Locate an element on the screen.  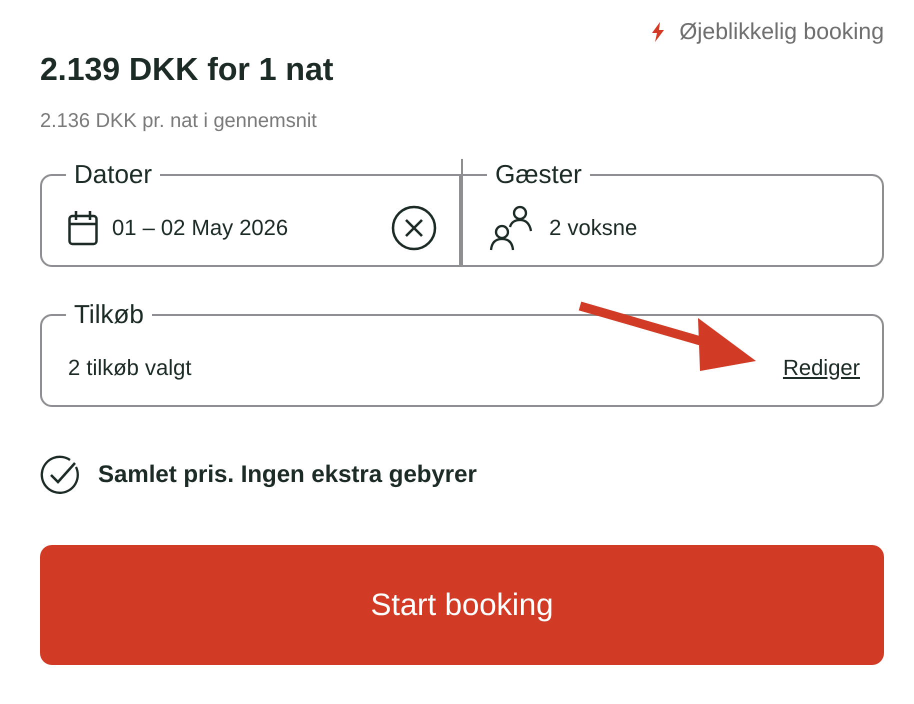
date-range-value: 01 – 02 May 2026 is located at coordinates (200, 227).